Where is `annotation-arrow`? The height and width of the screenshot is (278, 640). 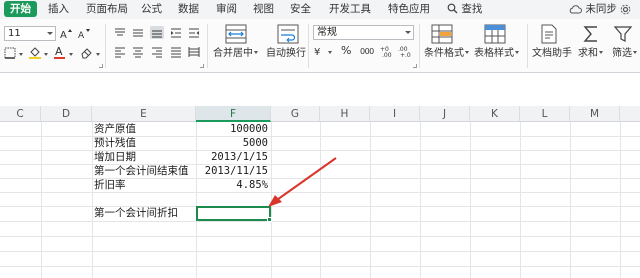
annotation-arrow is located at coordinates (302, 182).